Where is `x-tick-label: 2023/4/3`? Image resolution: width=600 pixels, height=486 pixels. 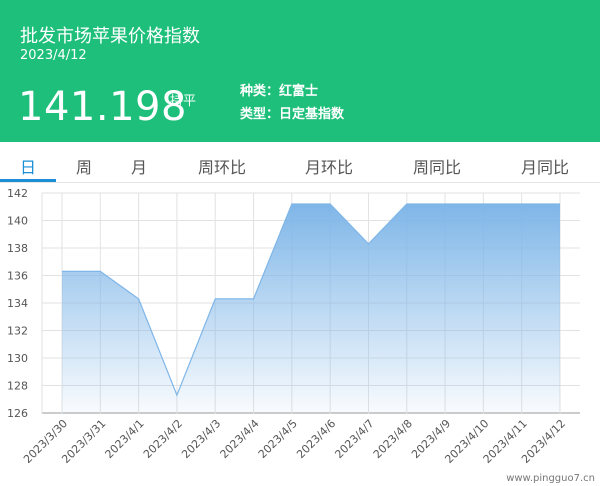
x-tick-label: 2023/4/3 is located at coordinates (201, 439).